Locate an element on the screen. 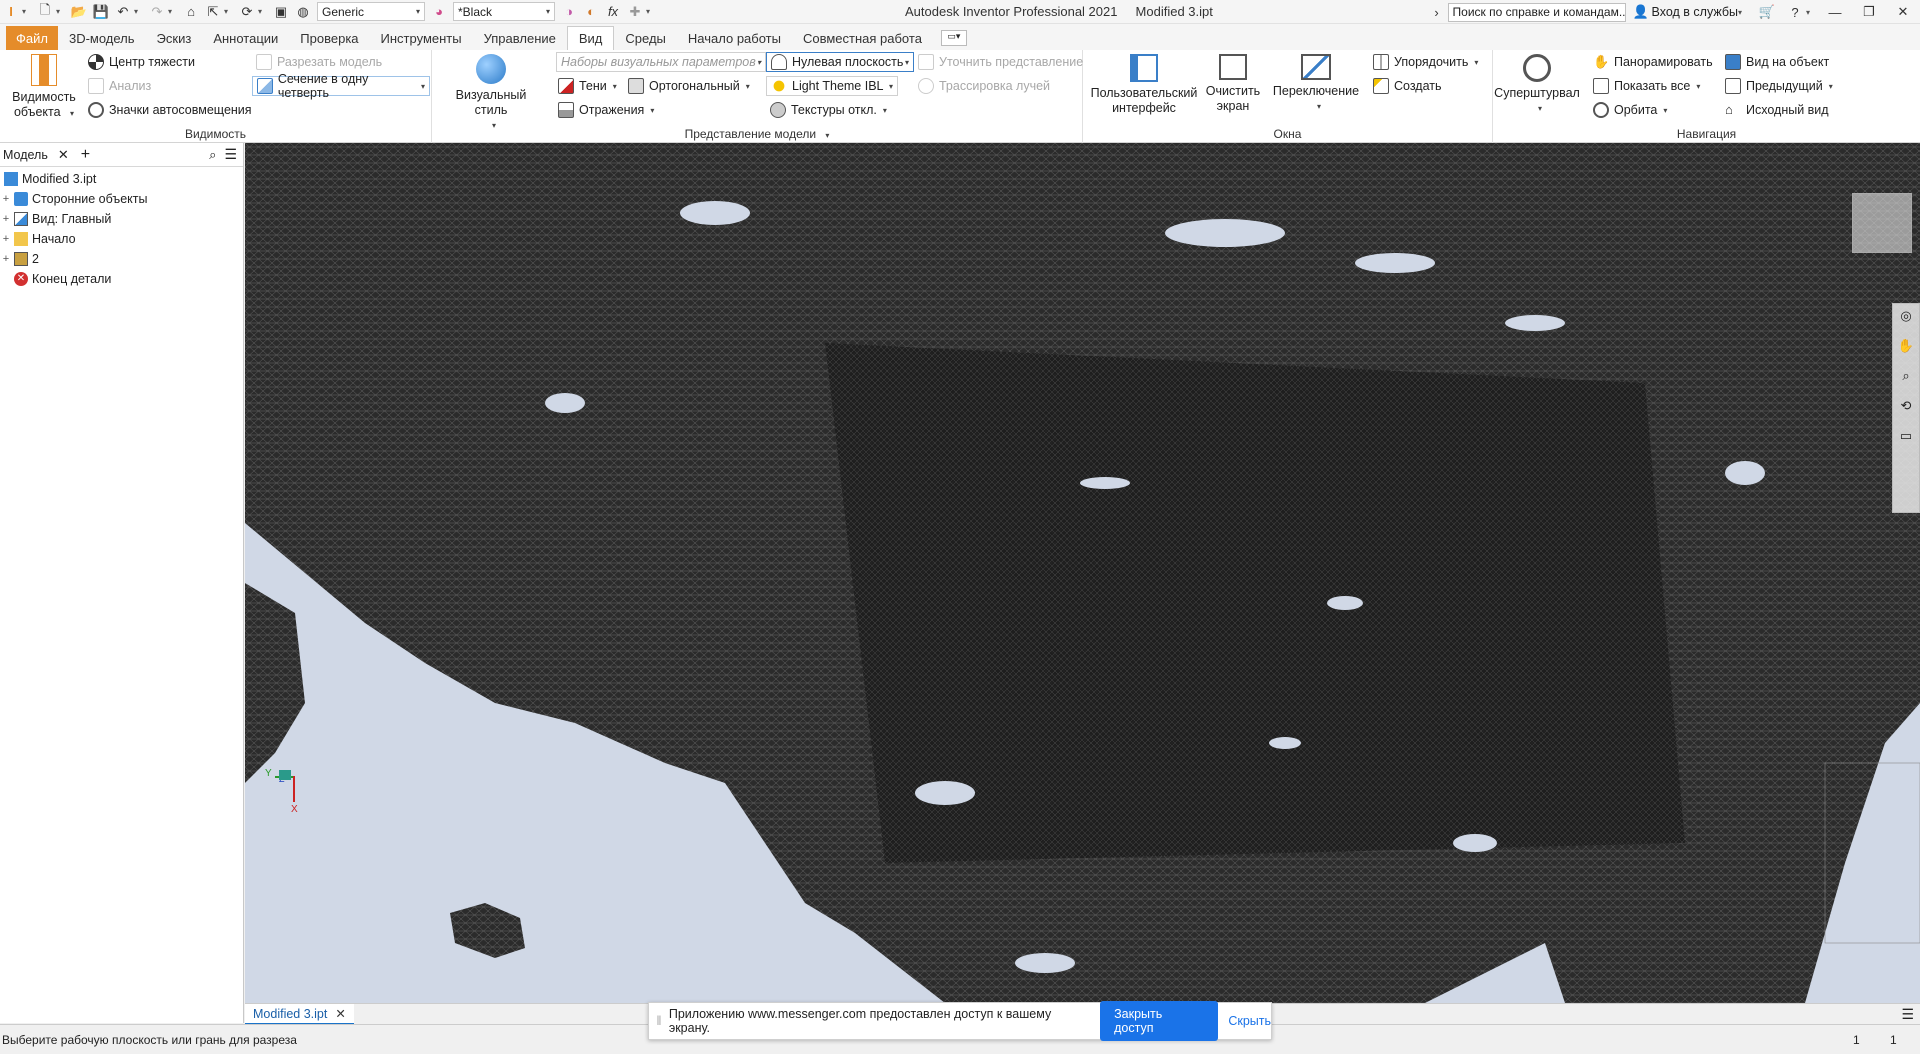  select-dropdown-icon: ▾ is located at coordinates (228, 11).